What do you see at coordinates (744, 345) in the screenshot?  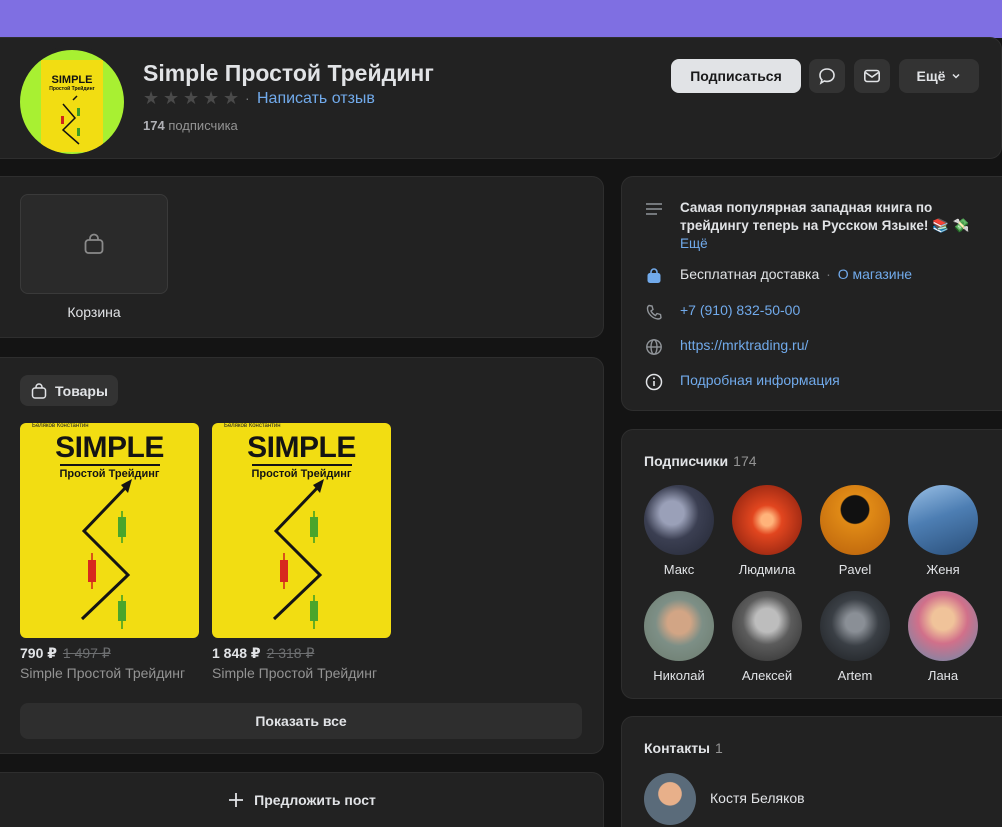 I see `website-link: https://mrktrading.ru/` at bounding box center [744, 345].